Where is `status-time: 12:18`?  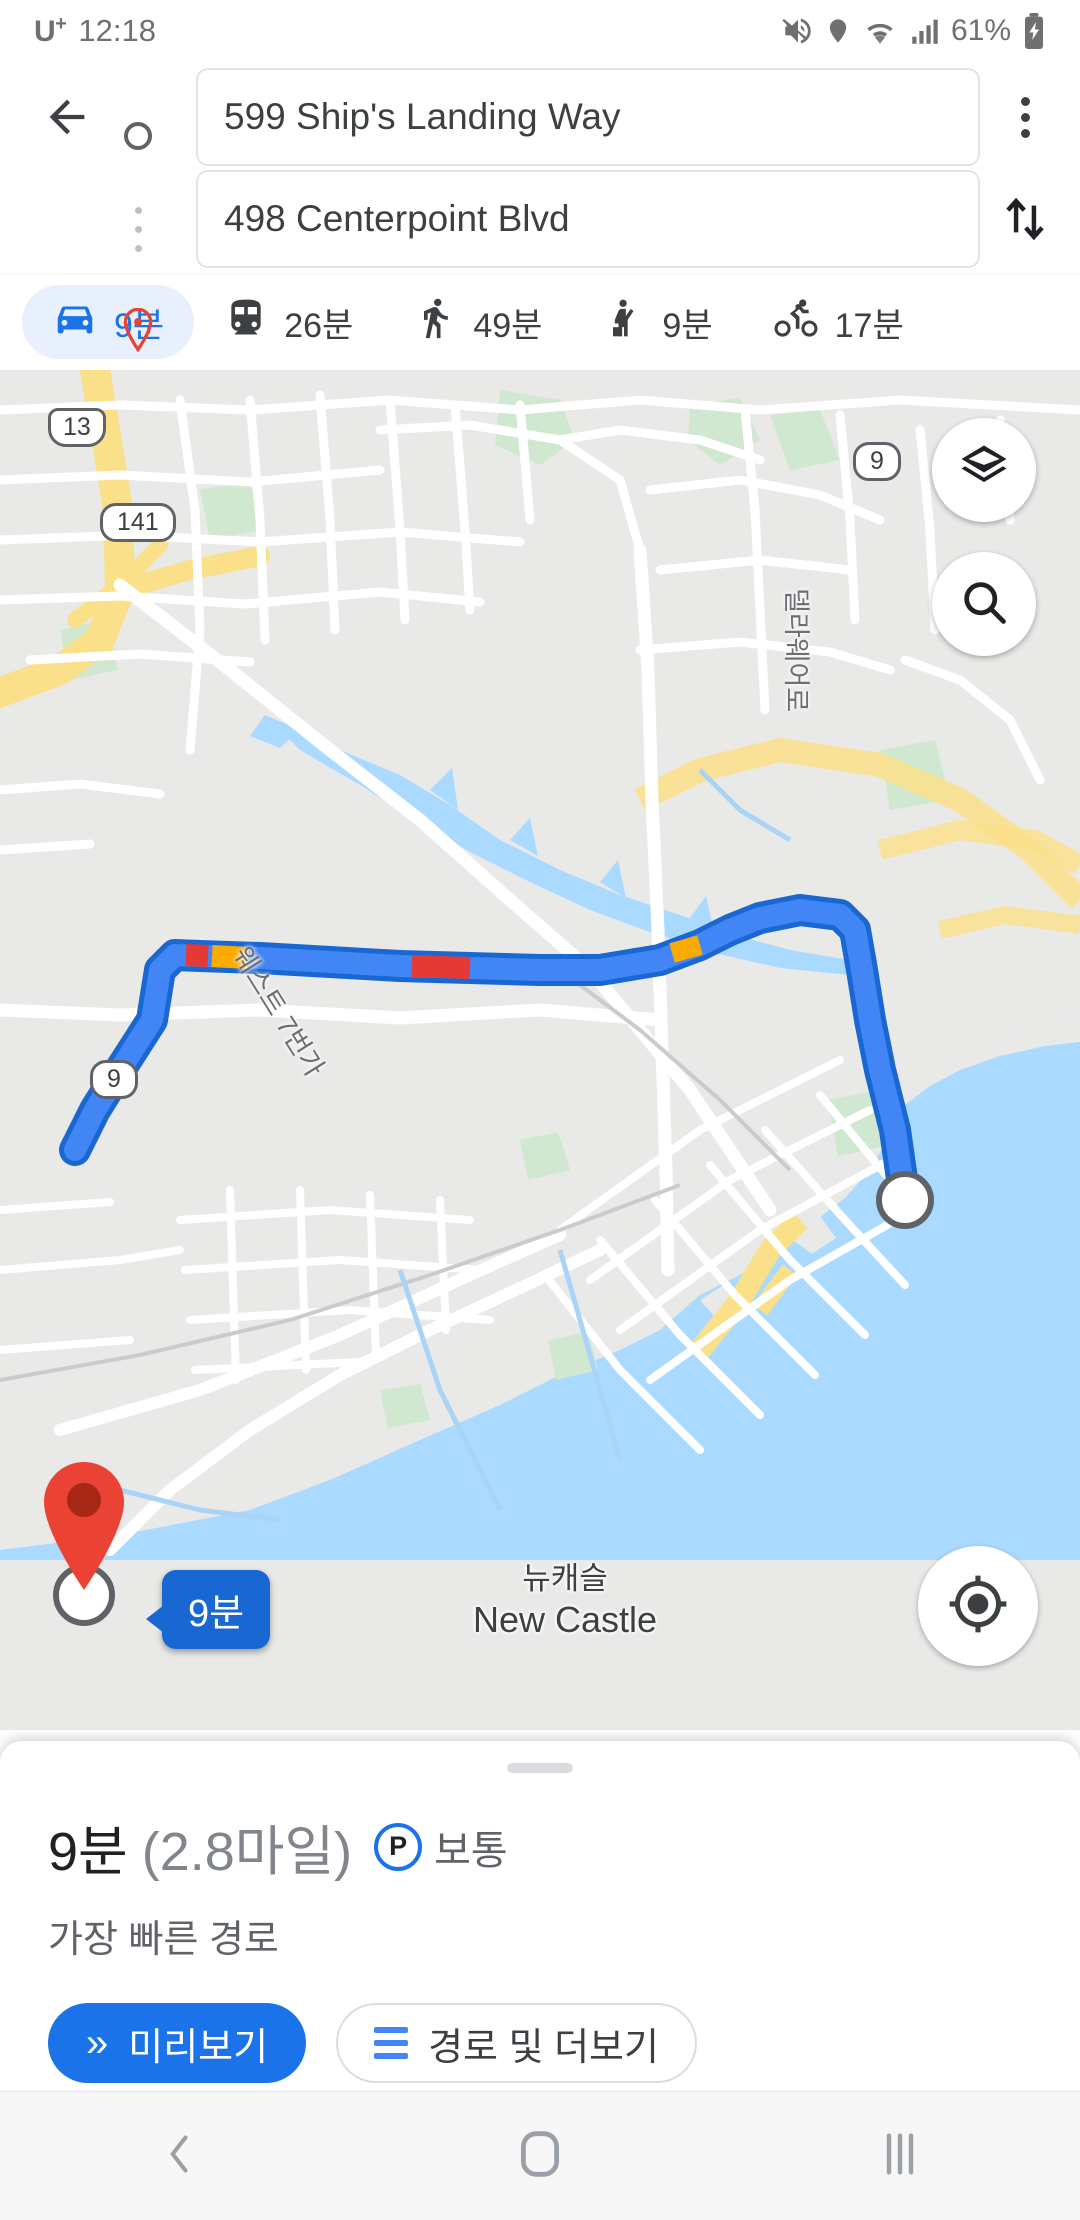 status-time: 12:18 is located at coordinates (117, 30).